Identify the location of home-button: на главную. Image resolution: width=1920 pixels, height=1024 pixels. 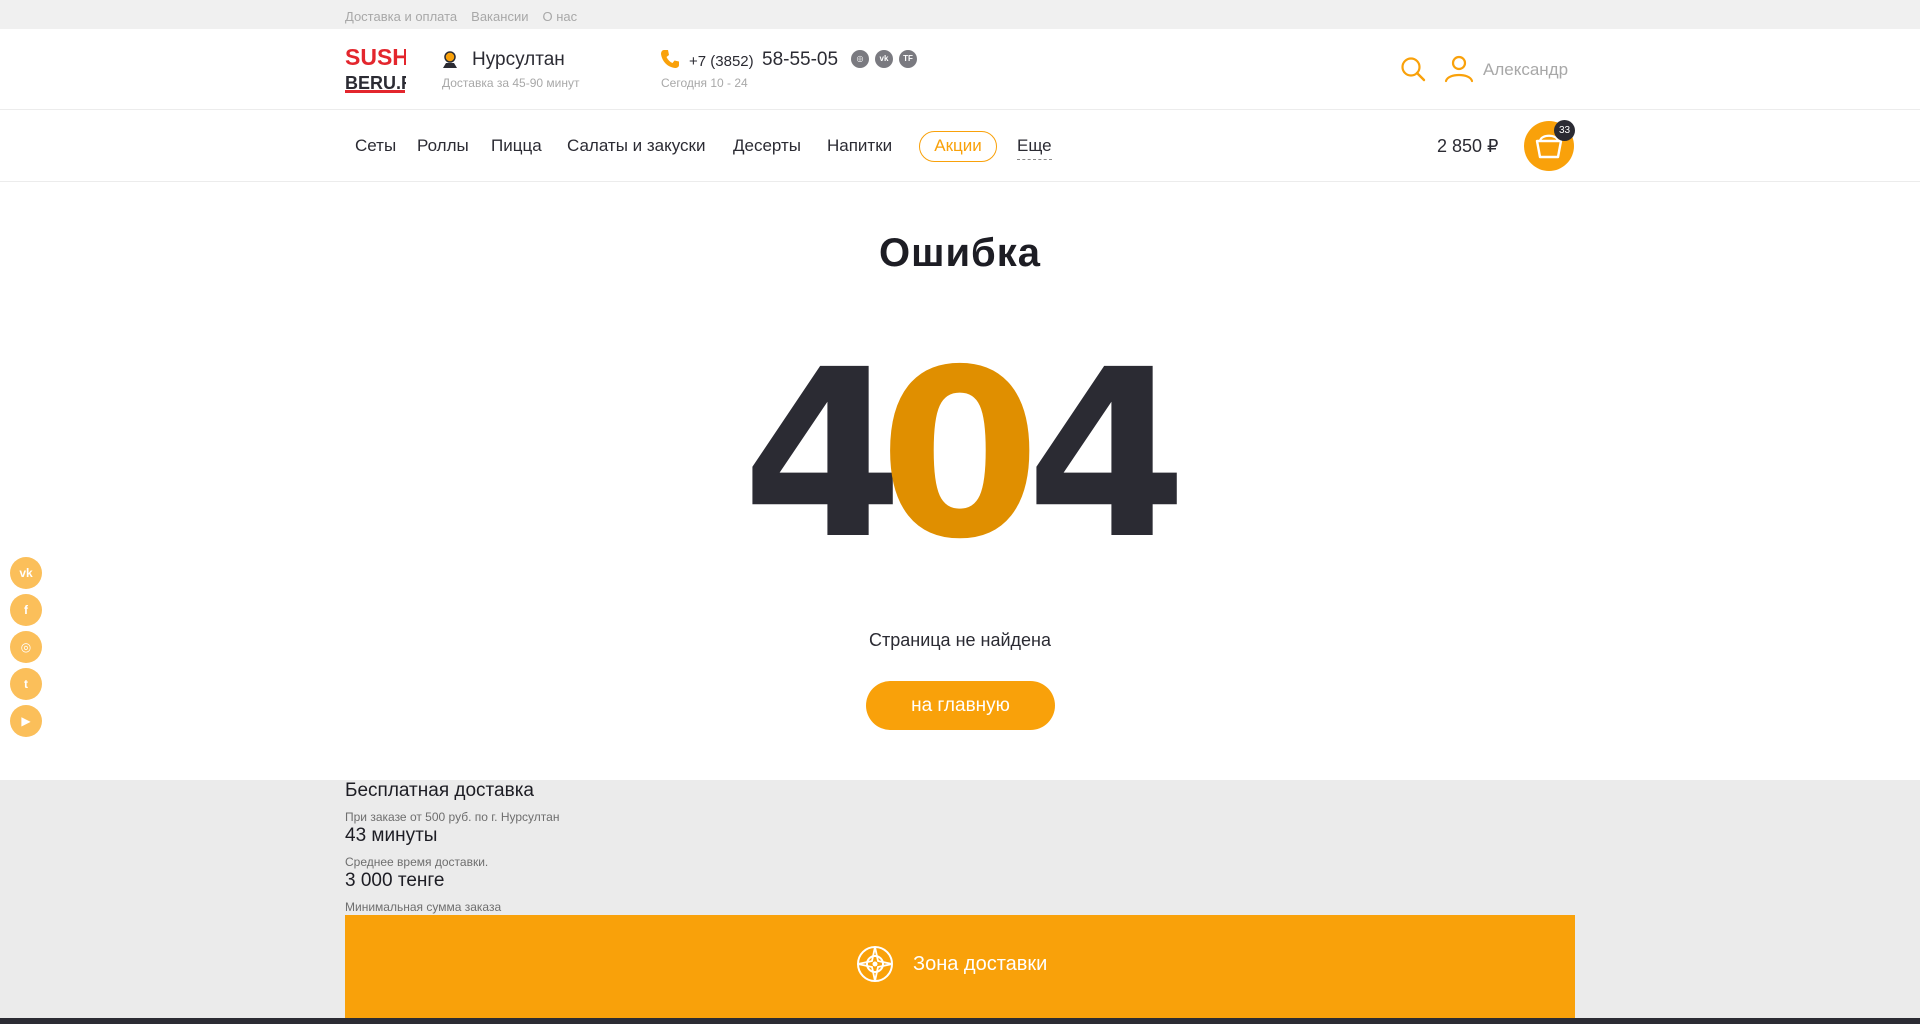
(960, 705).